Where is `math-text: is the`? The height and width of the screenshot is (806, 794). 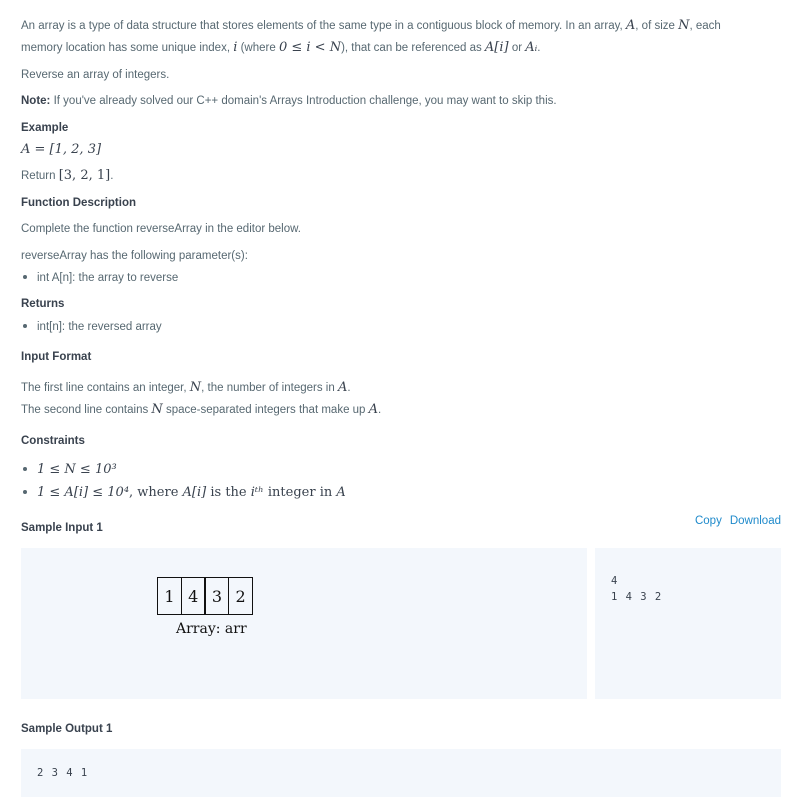 math-text: is the is located at coordinates (228, 492).